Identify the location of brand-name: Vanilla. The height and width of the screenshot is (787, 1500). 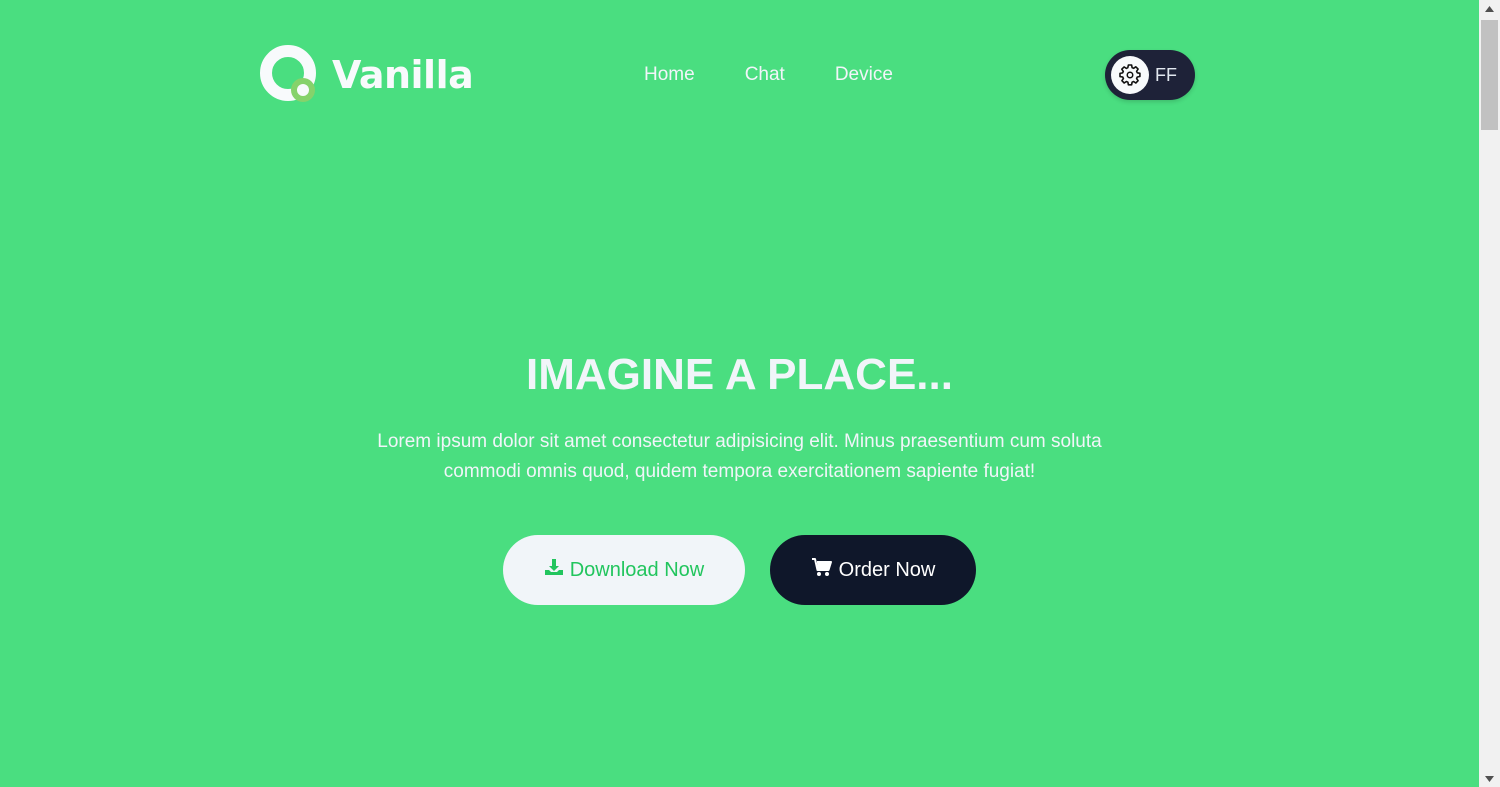
(403, 75).